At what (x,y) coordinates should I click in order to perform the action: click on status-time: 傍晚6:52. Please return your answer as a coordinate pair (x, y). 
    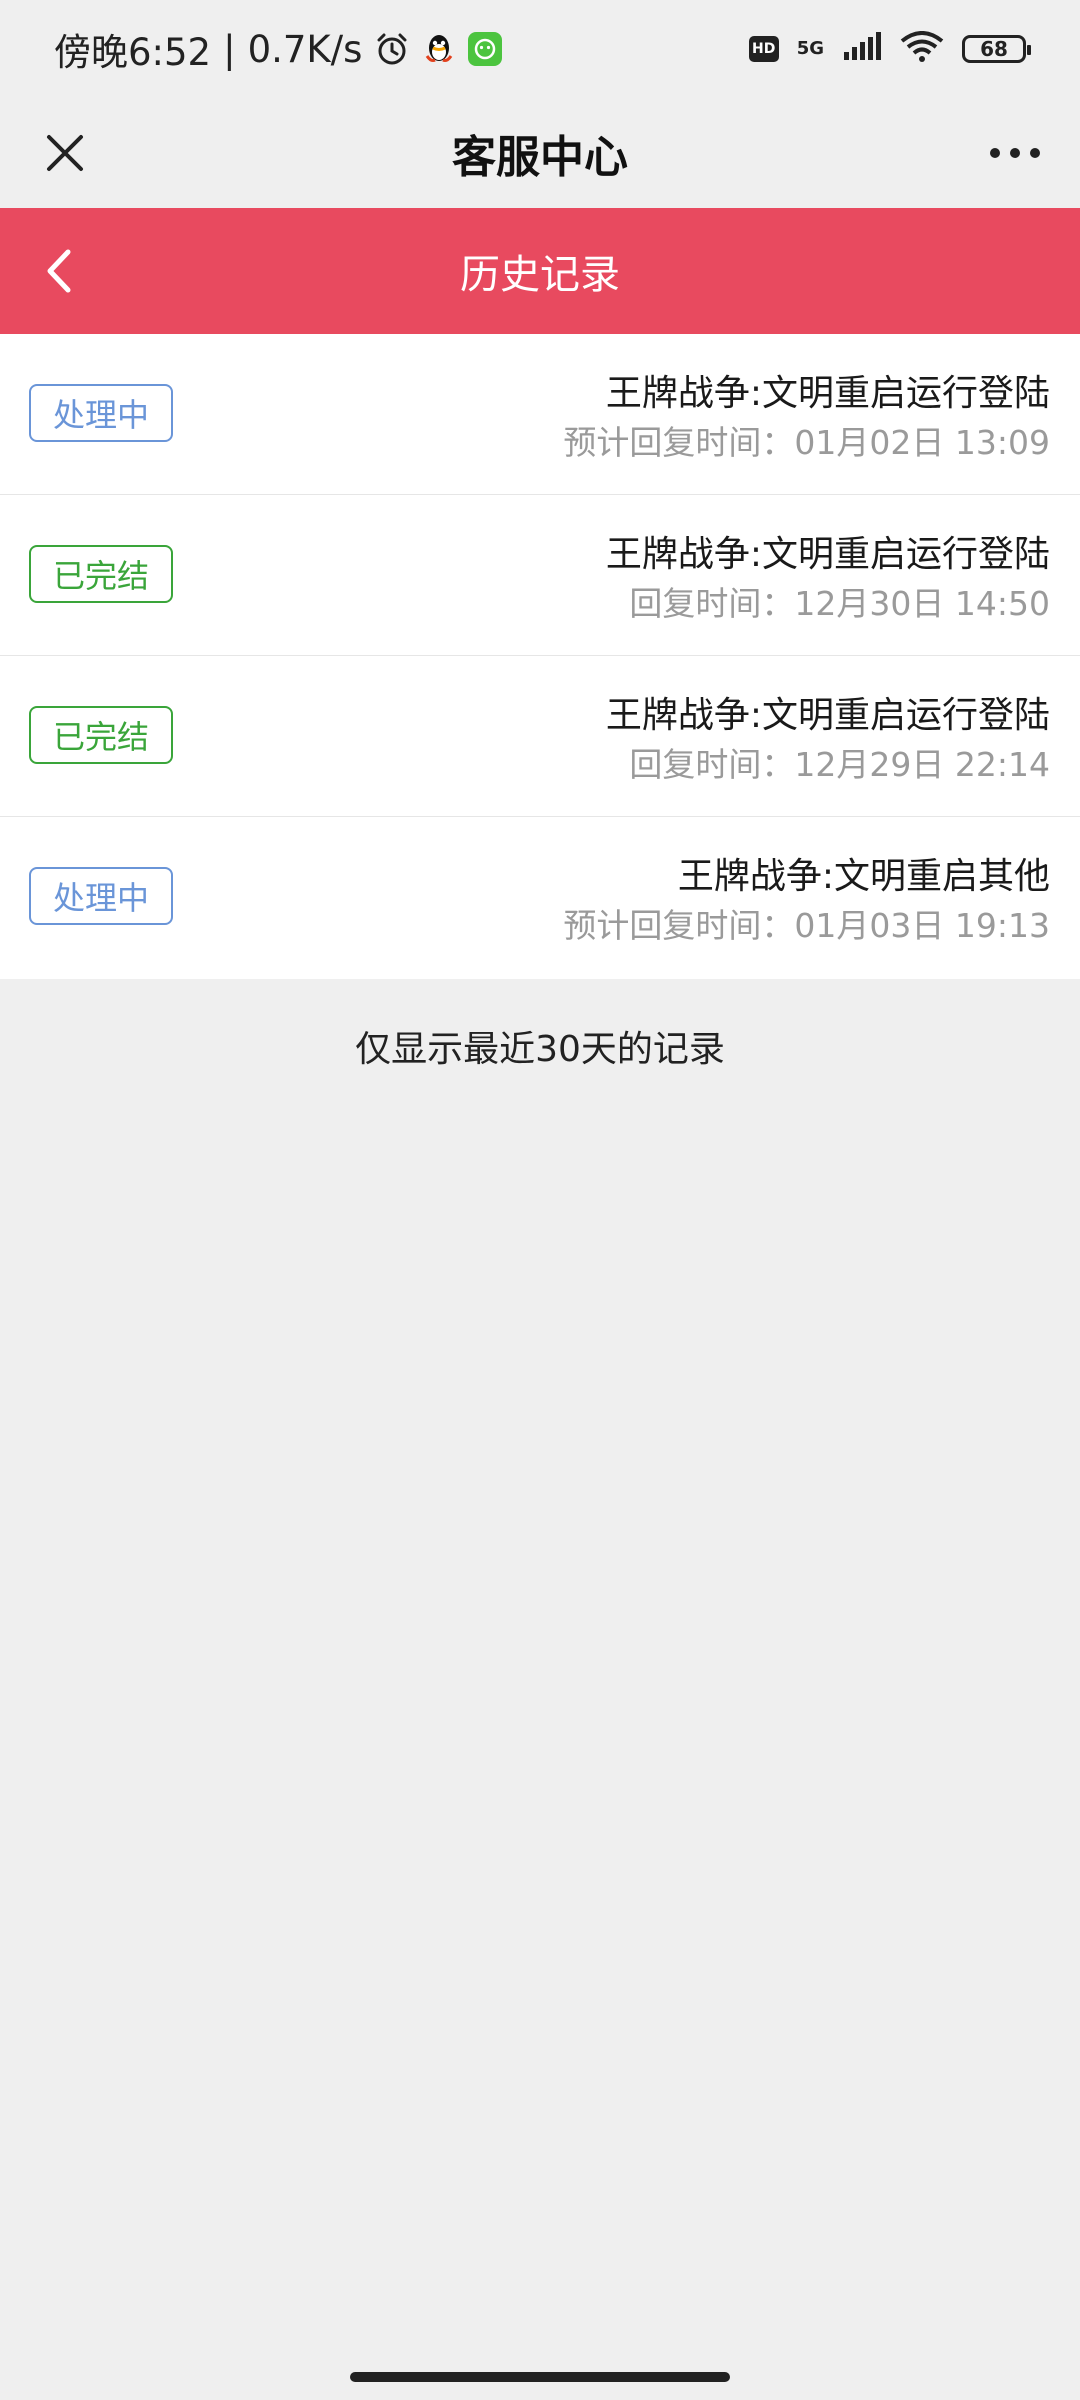
    Looking at the image, I should click on (133, 52).